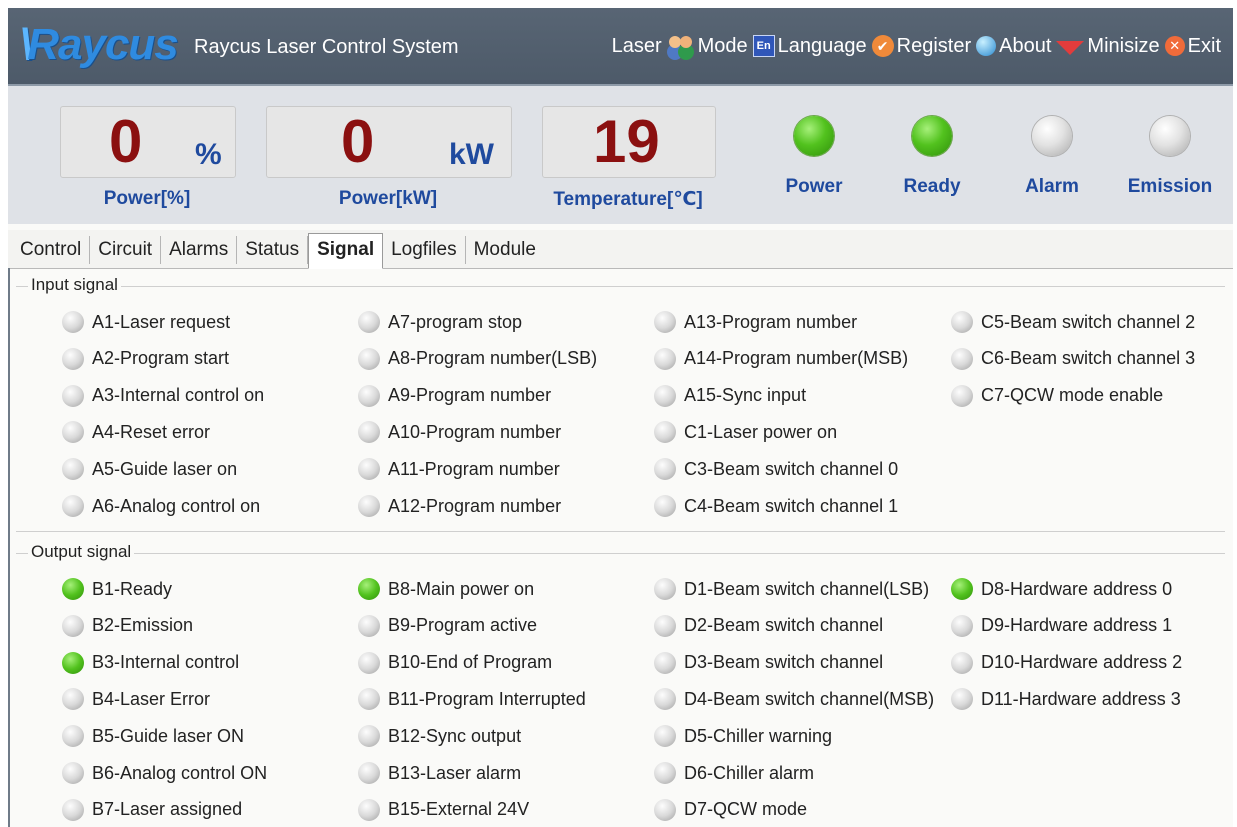 Image resolution: width=1237 pixels, height=827 pixels. Describe the element at coordinates (199, 250) in the screenshot. I see `tab-alarms: Alarms` at that location.